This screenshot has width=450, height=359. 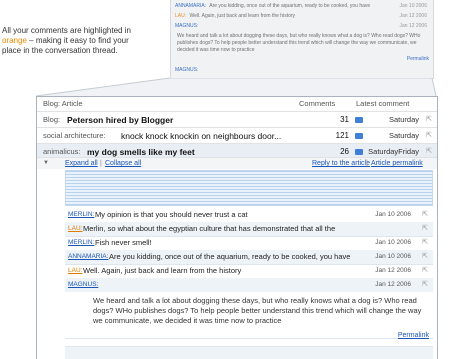 What do you see at coordinates (417, 59) in the screenshot?
I see `bg-permalink: Permalink` at bounding box center [417, 59].